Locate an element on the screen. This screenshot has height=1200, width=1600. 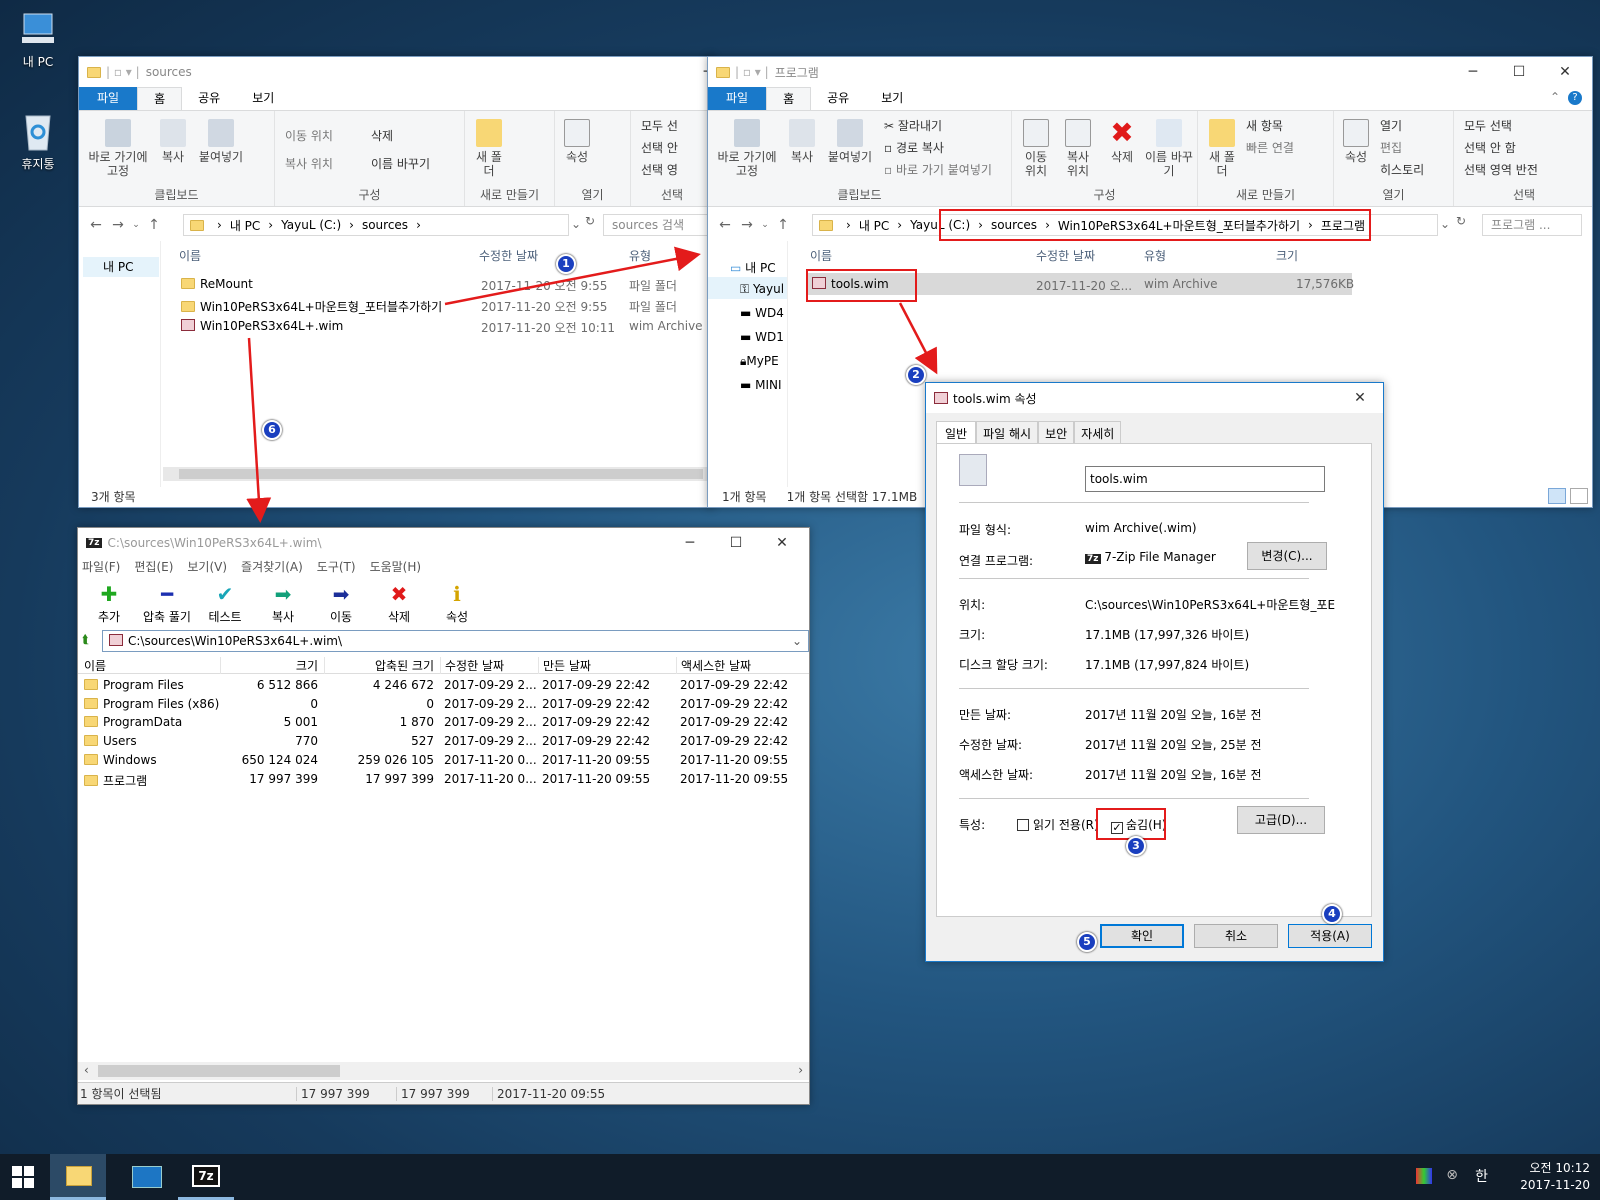
start-button is located at coordinates (23, 1177).